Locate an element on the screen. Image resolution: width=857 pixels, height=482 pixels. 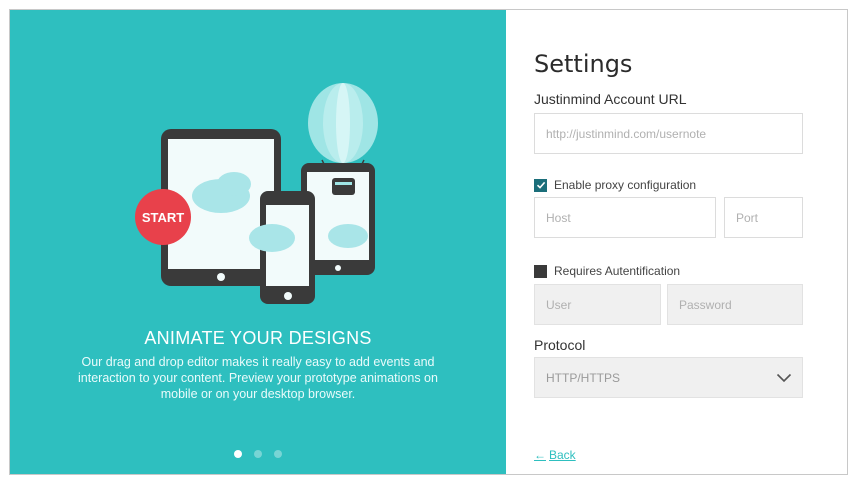
carousel-pager is located at coordinates (258, 454).